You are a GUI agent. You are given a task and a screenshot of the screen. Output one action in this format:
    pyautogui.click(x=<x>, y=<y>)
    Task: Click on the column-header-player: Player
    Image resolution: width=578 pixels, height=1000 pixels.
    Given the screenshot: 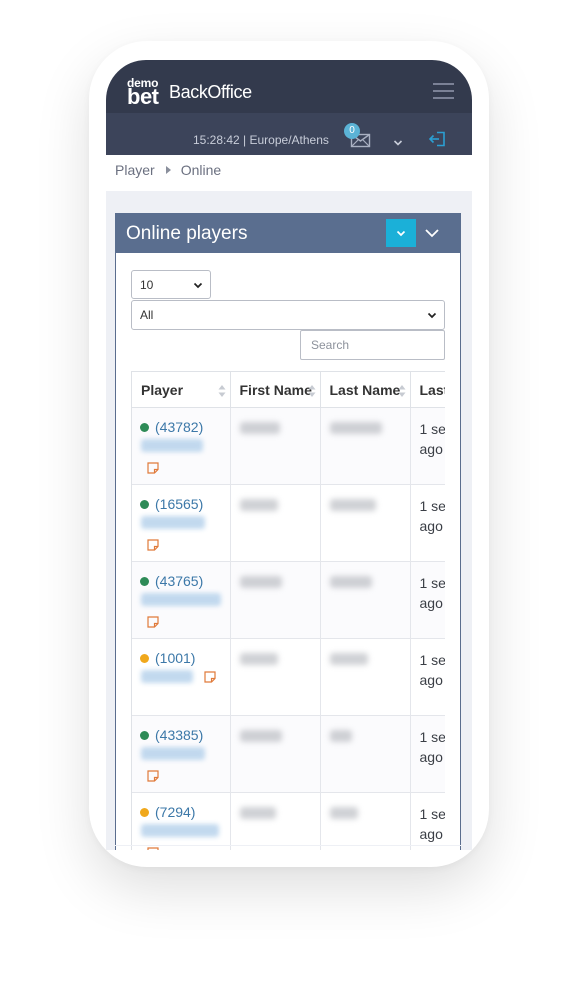 What is the action you would take?
    pyautogui.click(x=181, y=389)
    